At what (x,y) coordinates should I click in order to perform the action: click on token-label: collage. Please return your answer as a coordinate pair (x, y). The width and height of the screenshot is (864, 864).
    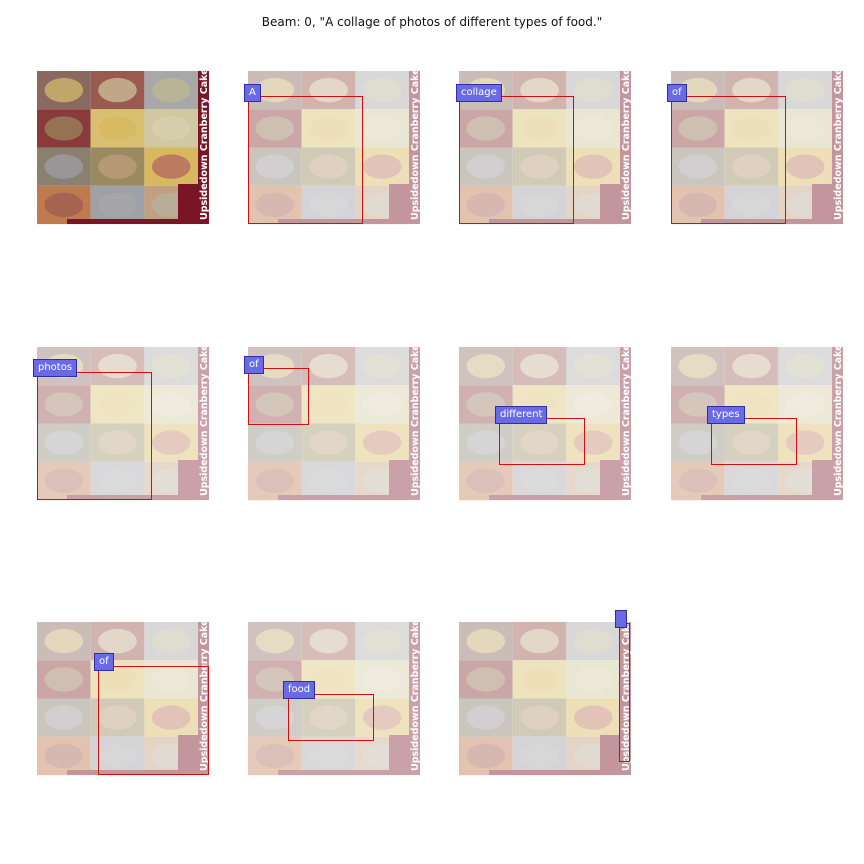
    Looking at the image, I should click on (479, 93).